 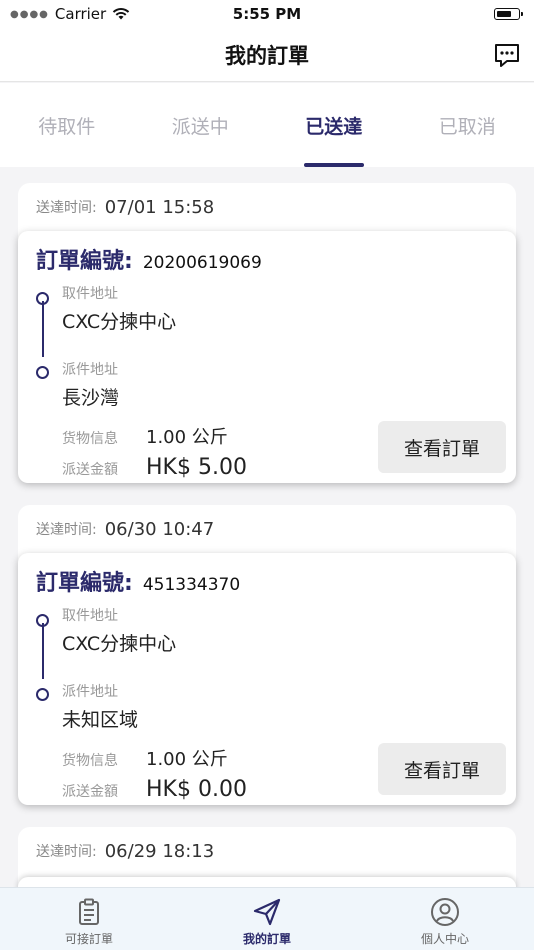 I want to click on order-group: 送達时间: 06/29 18:13, so click(x=267, y=857).